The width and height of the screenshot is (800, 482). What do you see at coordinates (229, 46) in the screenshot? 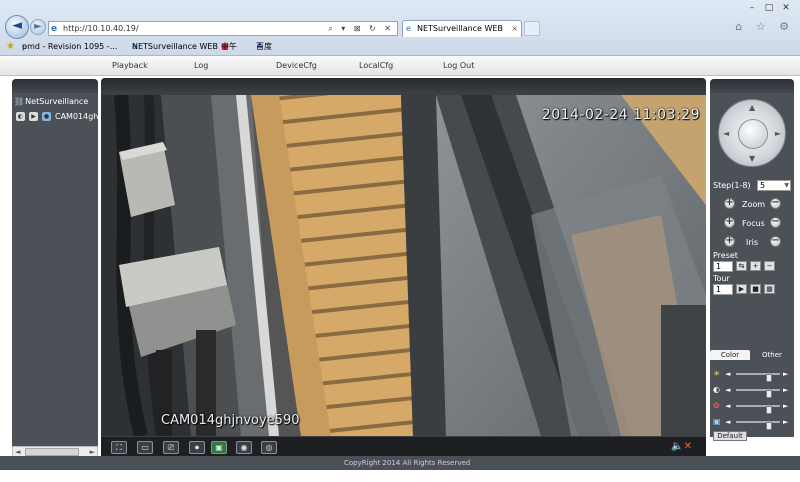
I see `favorite-item-label: 中午` at bounding box center [229, 46].